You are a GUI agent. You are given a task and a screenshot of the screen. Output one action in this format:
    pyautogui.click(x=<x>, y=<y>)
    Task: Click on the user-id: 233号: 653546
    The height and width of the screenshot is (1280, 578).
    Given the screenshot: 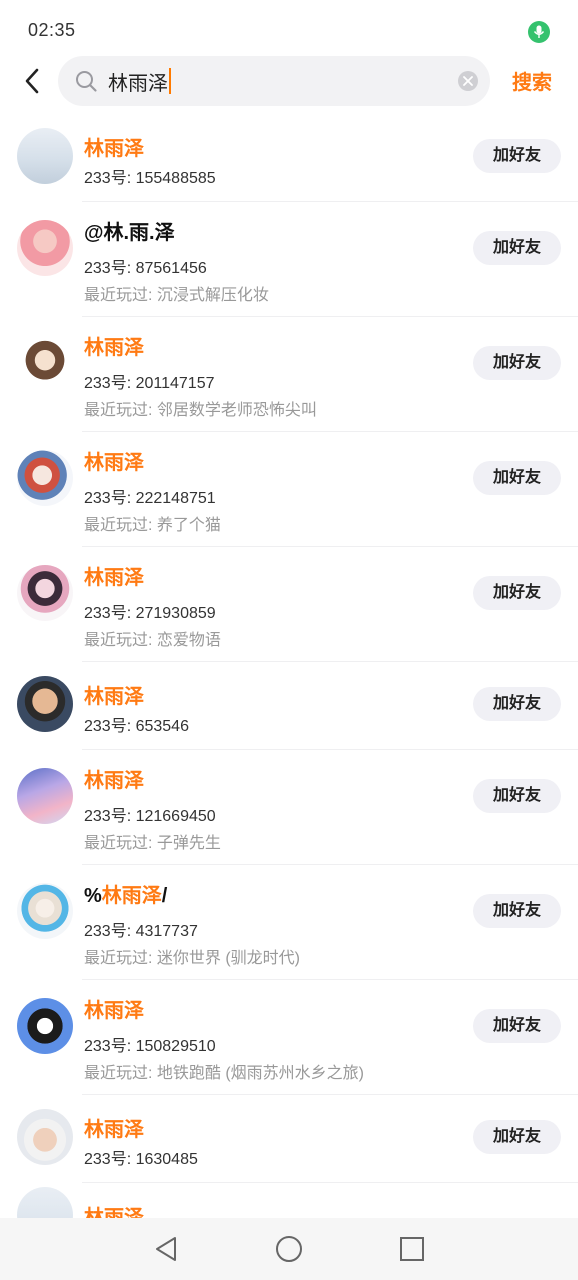 What is the action you would take?
    pyautogui.click(x=136, y=726)
    